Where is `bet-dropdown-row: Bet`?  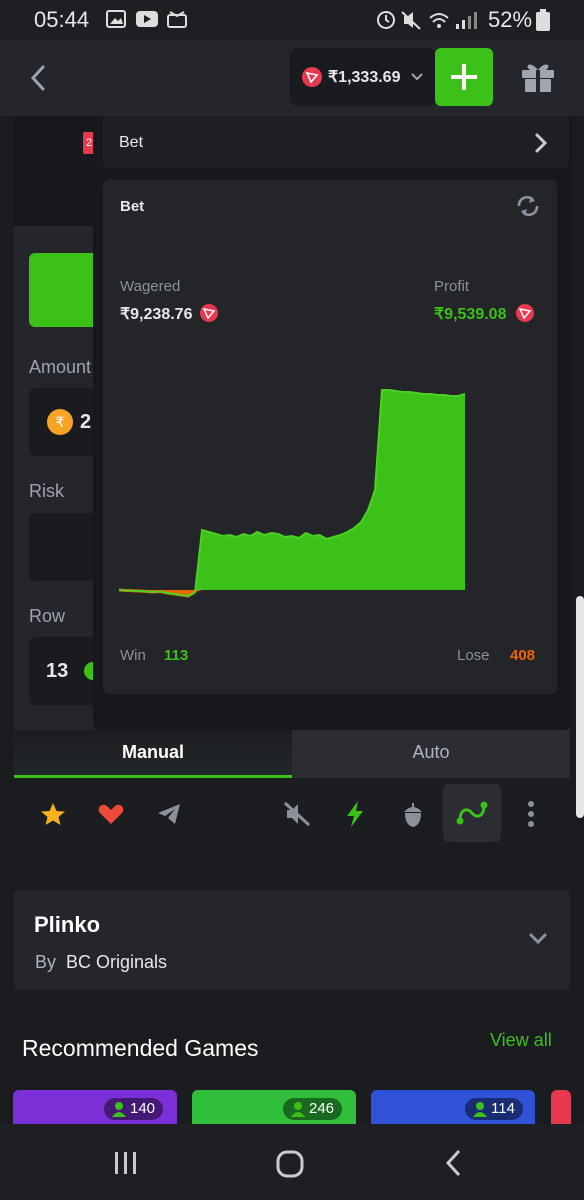 bet-dropdown-row: Bet is located at coordinates (336, 142).